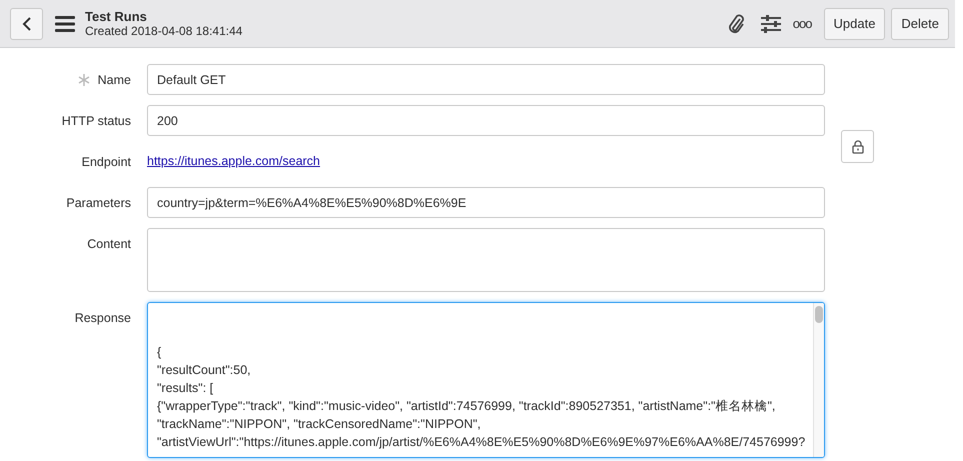 The height and width of the screenshot is (461, 963). Describe the element at coordinates (770, 24) in the screenshot. I see `sliders-icon` at that location.